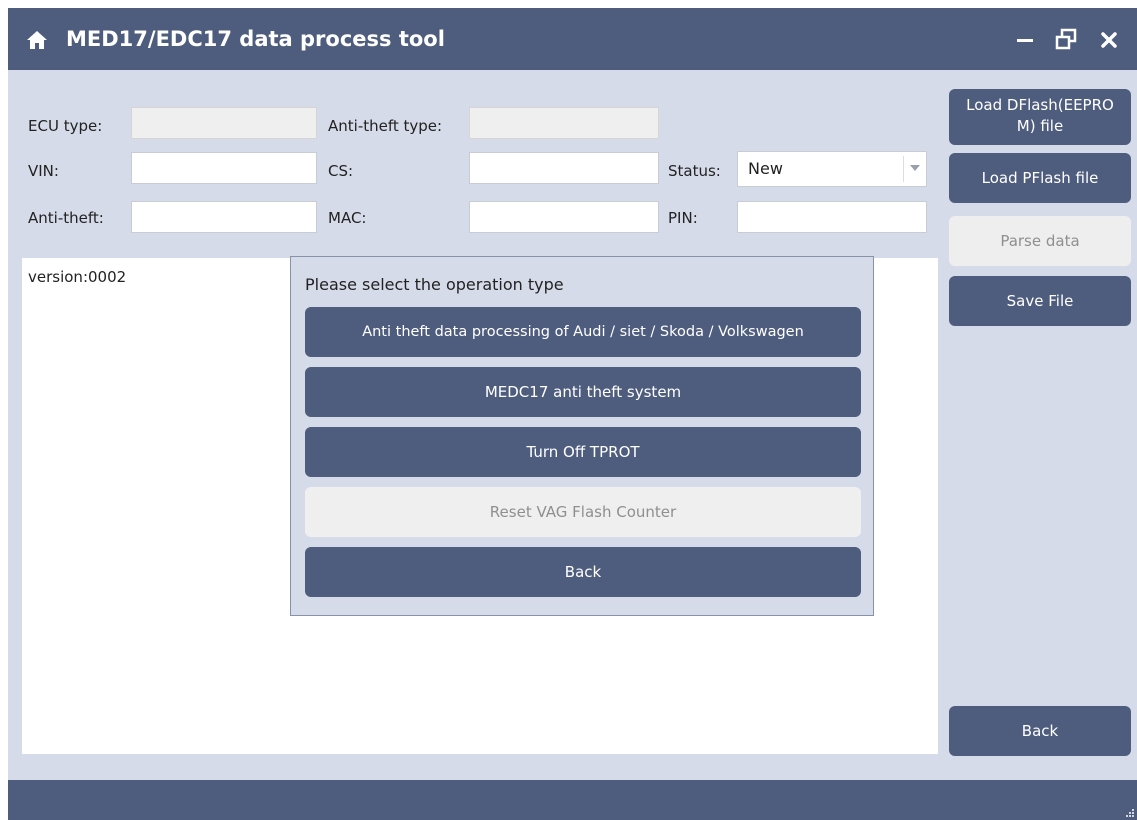 The image size is (1137, 820). What do you see at coordinates (694, 171) in the screenshot?
I see `status-label: Status:` at bounding box center [694, 171].